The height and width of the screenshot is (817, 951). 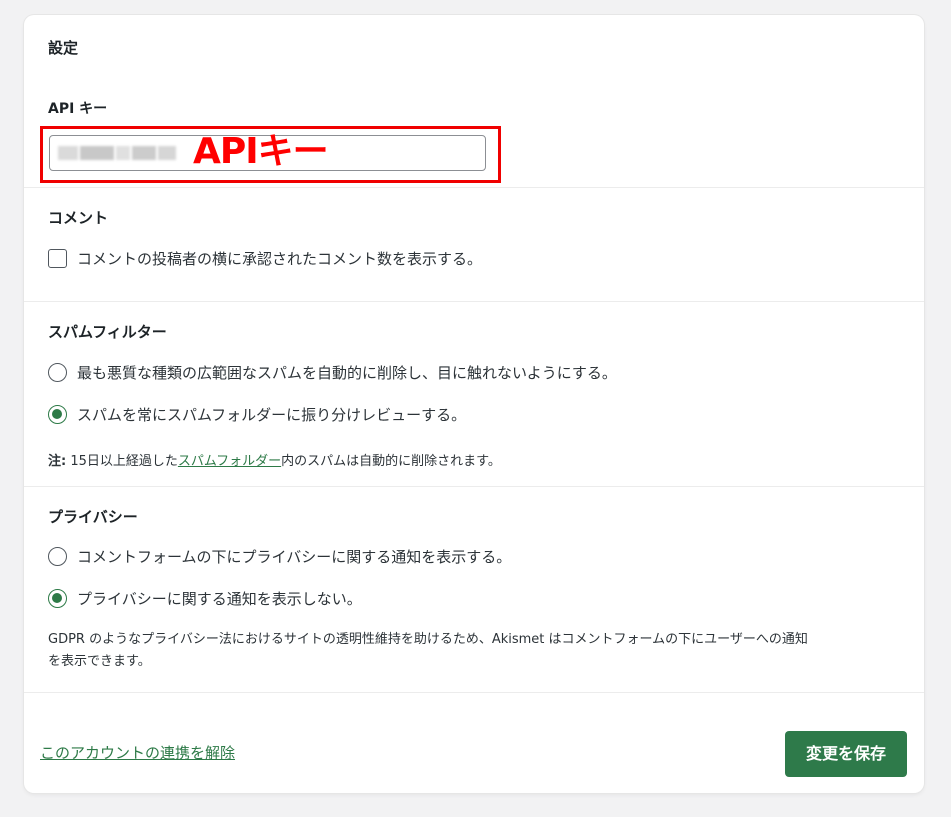 I want to click on spam-note-prefix: 注:, so click(x=57, y=461).